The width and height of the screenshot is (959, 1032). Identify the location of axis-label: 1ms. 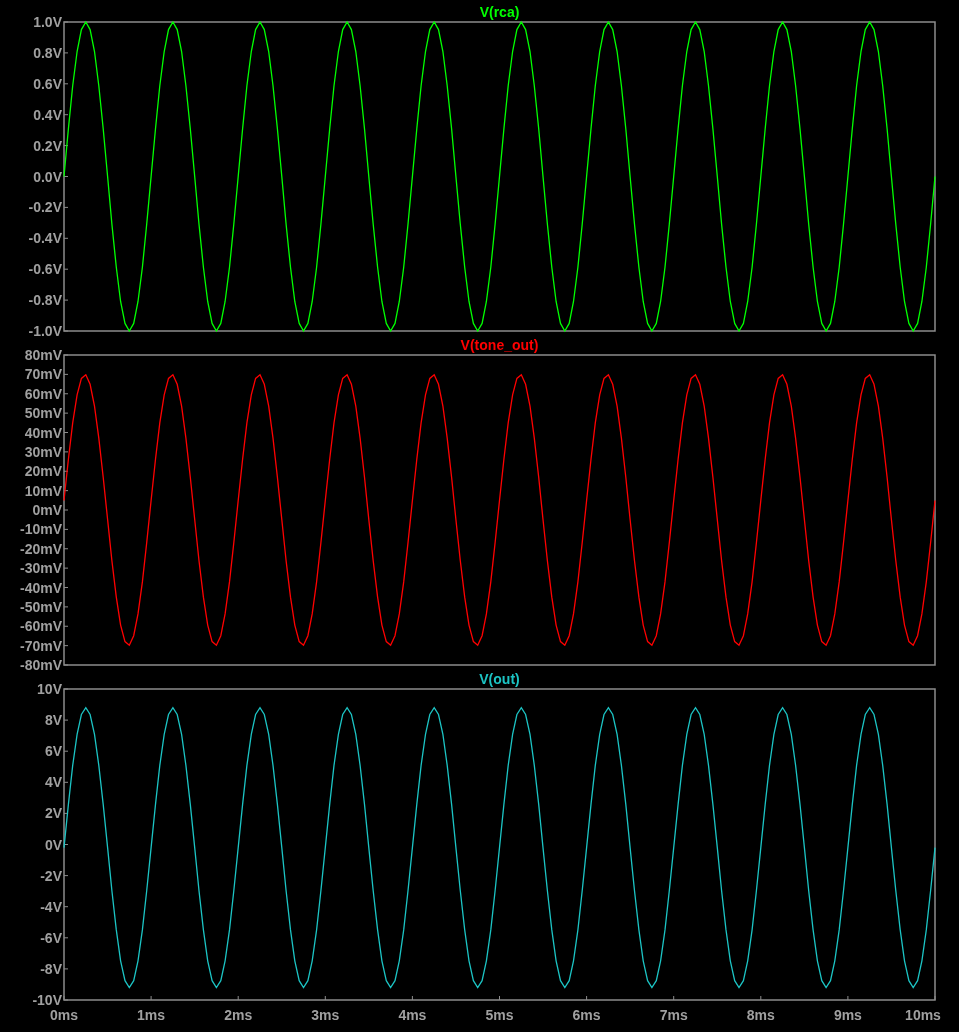
(151, 1015).